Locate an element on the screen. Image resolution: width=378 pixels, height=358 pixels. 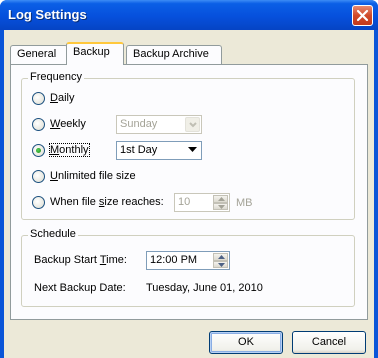
radio-monthly: Monthly is located at coordinates (72, 151).